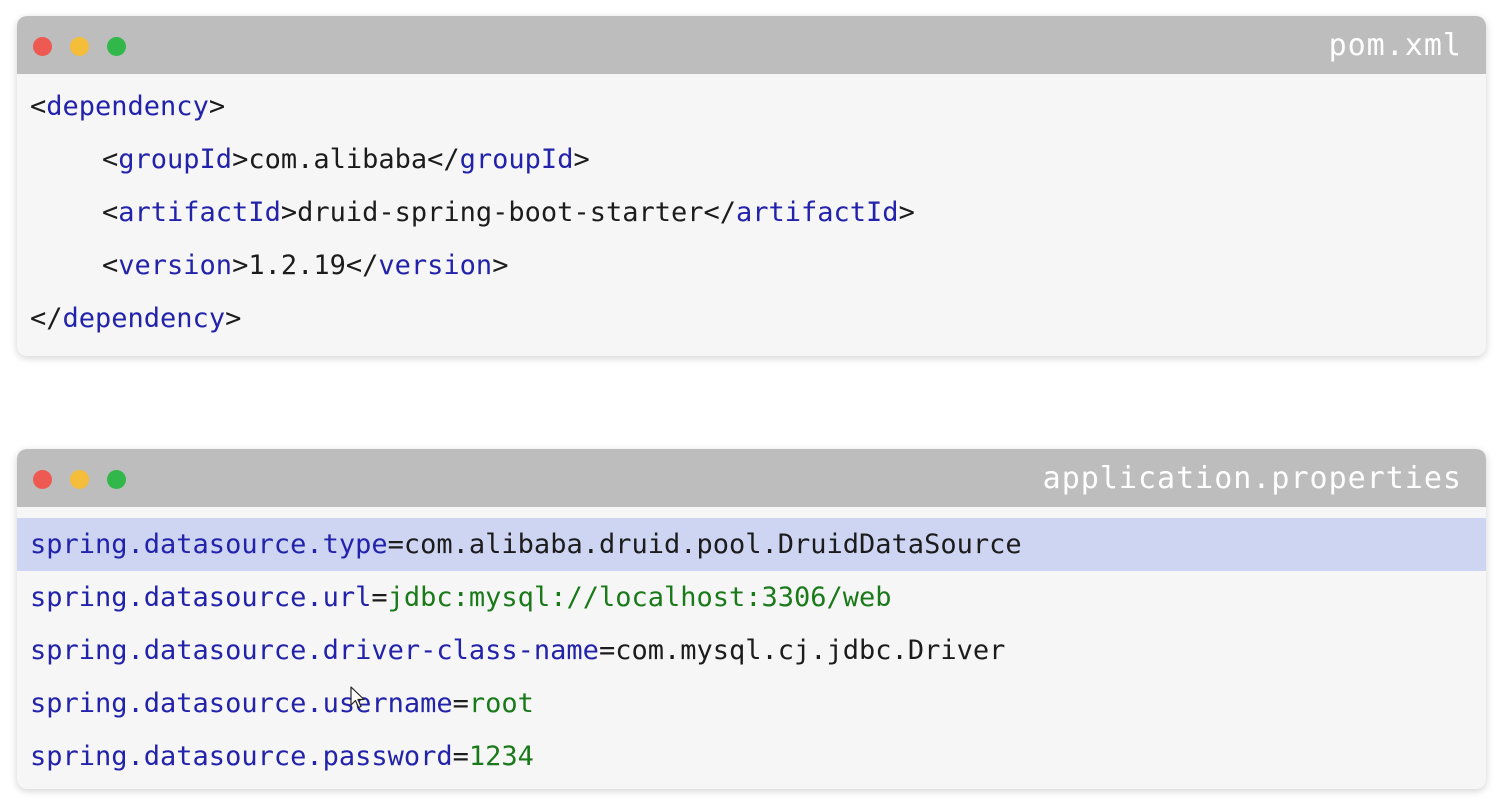 Image resolution: width=1504 pixels, height=809 pixels. I want to click on xml-text: druid-spring-boot-starter, so click(500, 212).